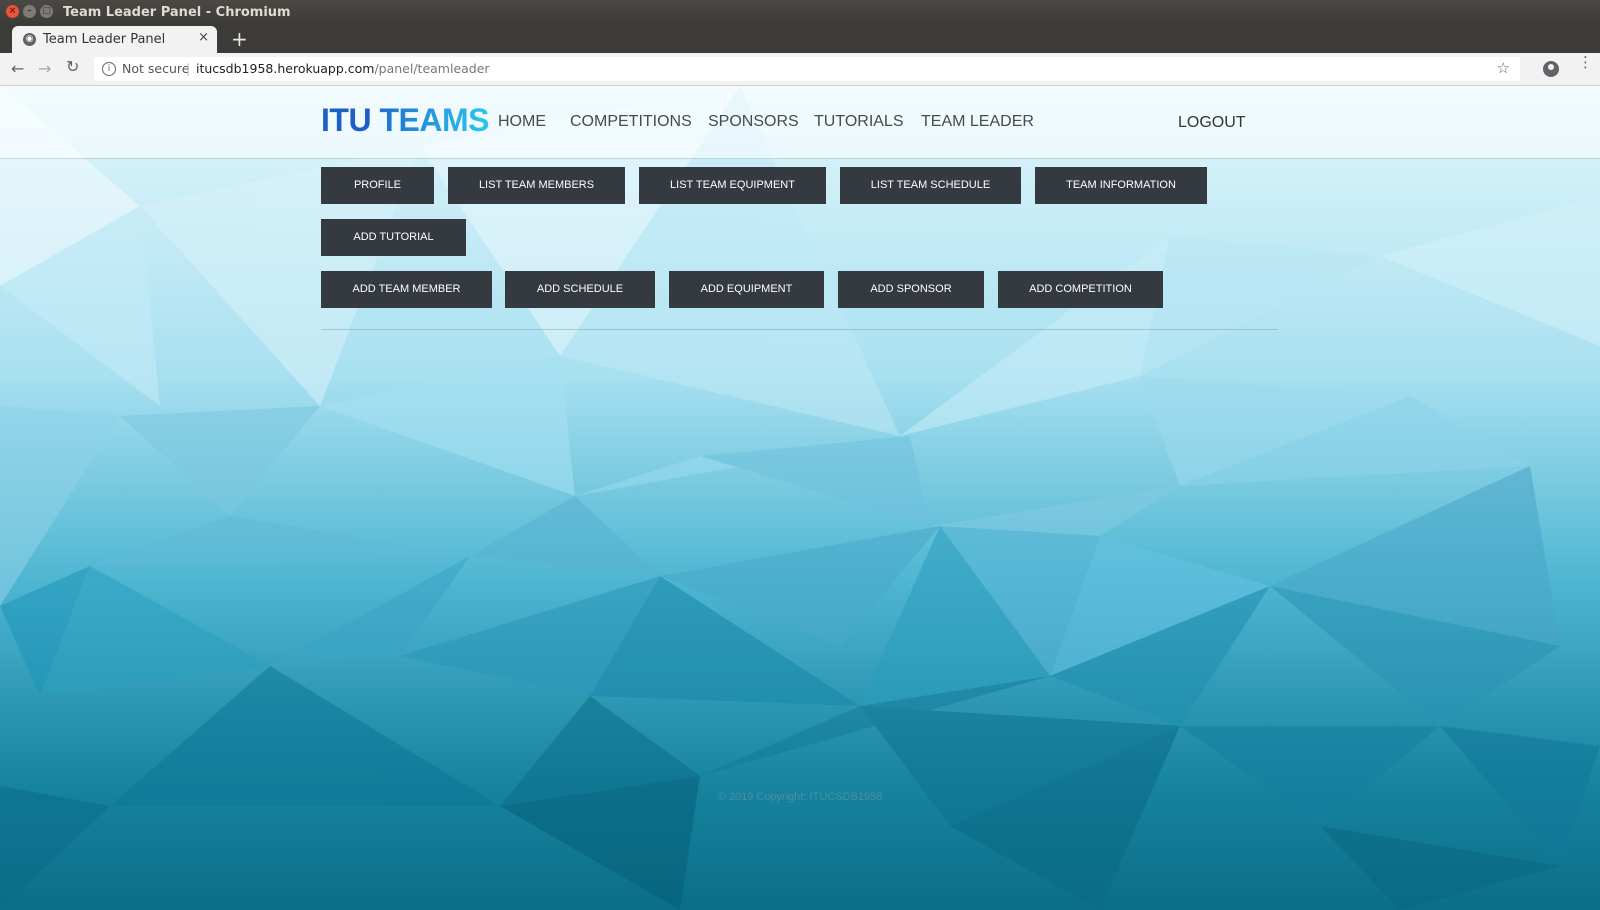  I want to click on nav-sponsors: SPONSORS, so click(753, 122).